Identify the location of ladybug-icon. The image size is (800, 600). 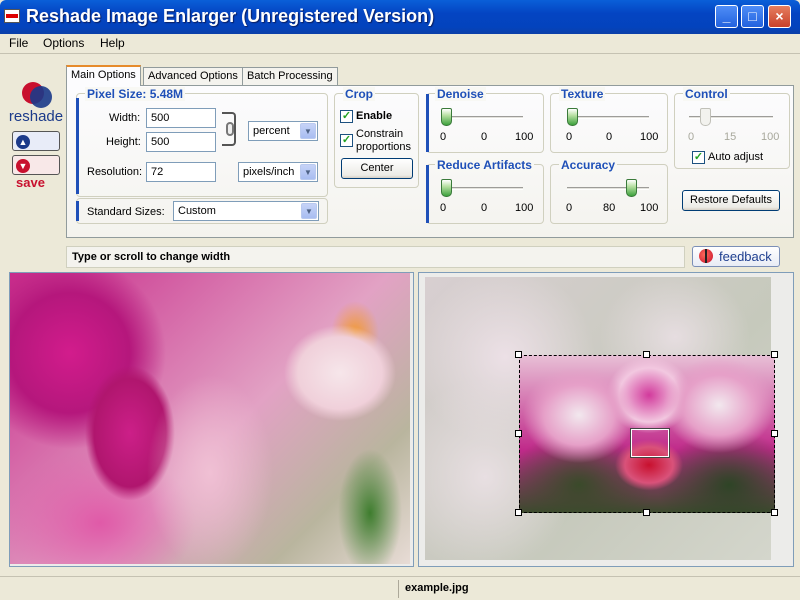
(706, 256).